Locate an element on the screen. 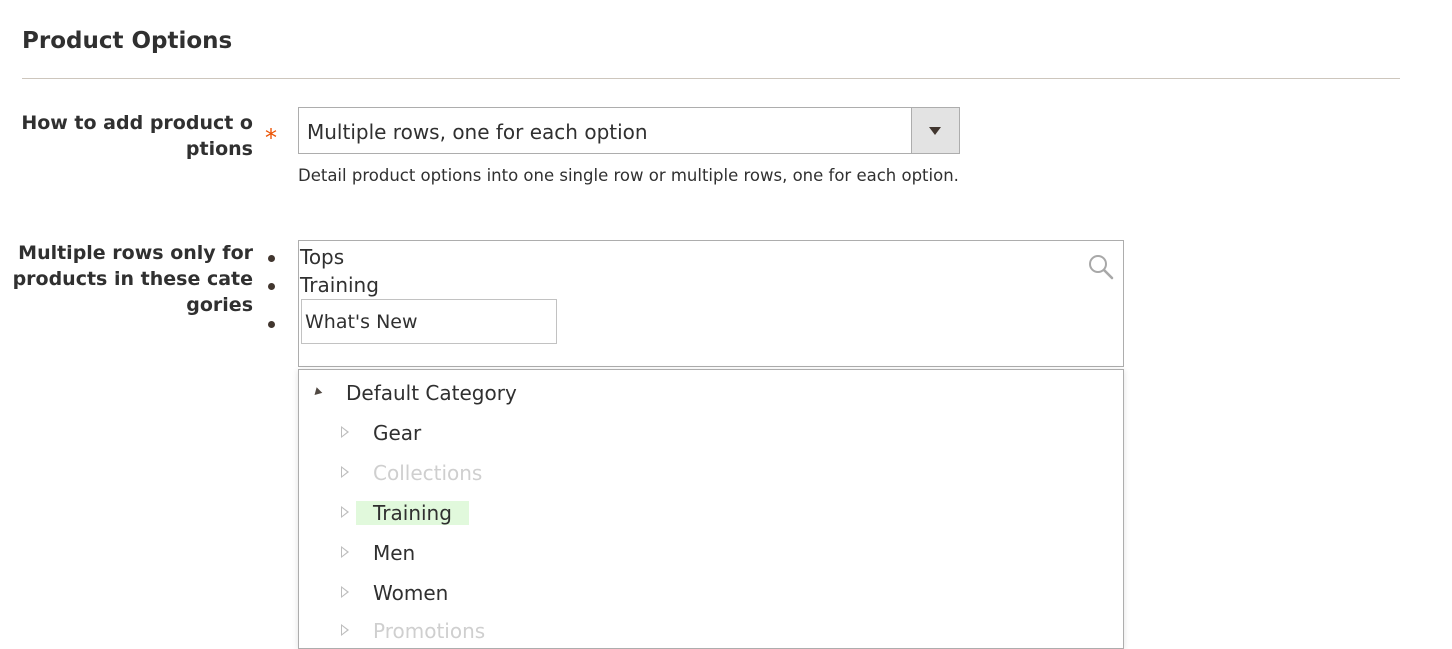 The image size is (1452, 649). search-icon is located at coordinates (1101, 267).